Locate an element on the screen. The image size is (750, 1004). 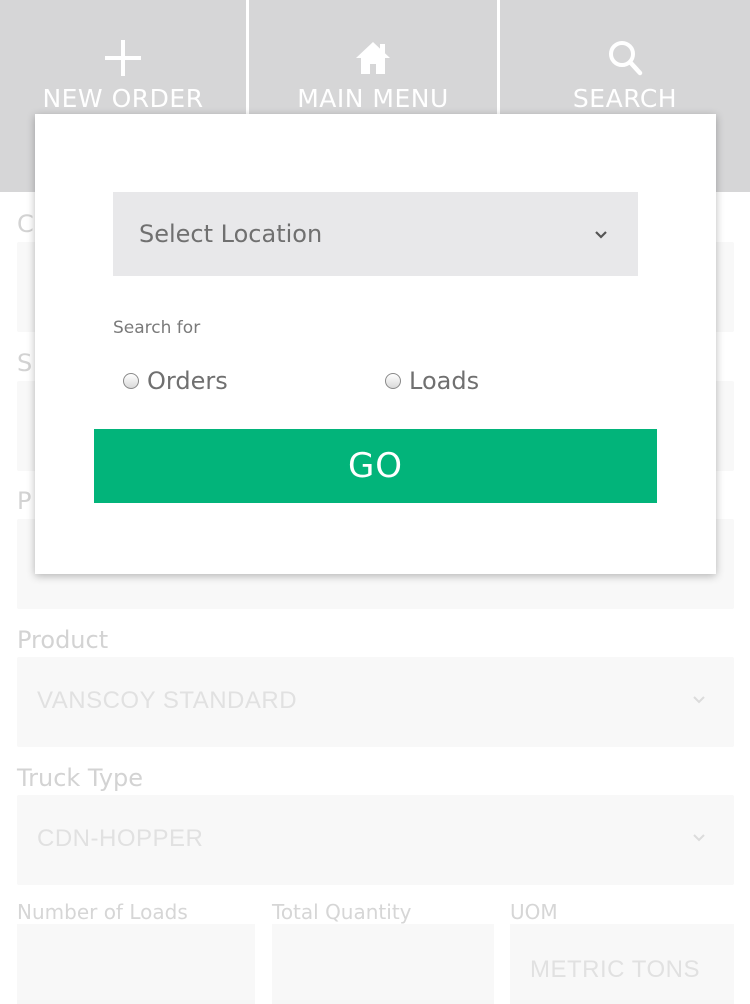
go-button: GO is located at coordinates (375, 466).